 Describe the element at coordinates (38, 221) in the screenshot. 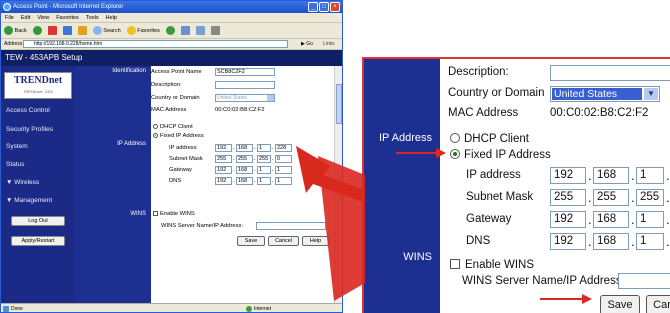

I see `logout-button: Log Out` at that location.